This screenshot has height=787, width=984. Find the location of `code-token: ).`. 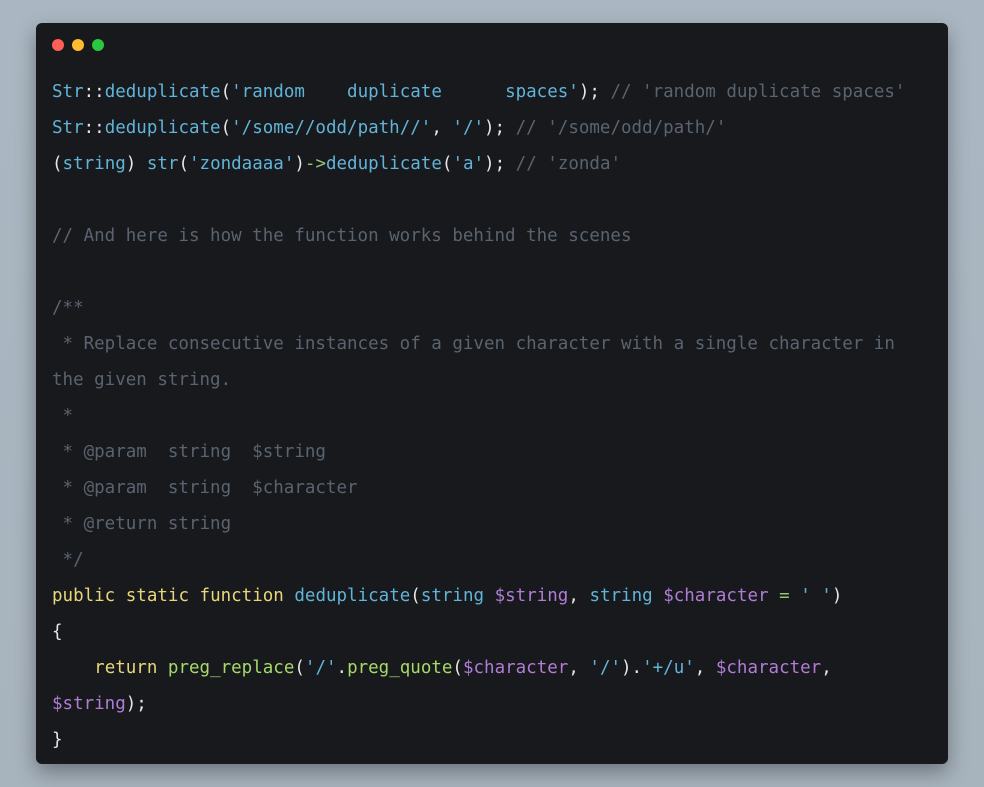

code-token: ). is located at coordinates (632, 668).